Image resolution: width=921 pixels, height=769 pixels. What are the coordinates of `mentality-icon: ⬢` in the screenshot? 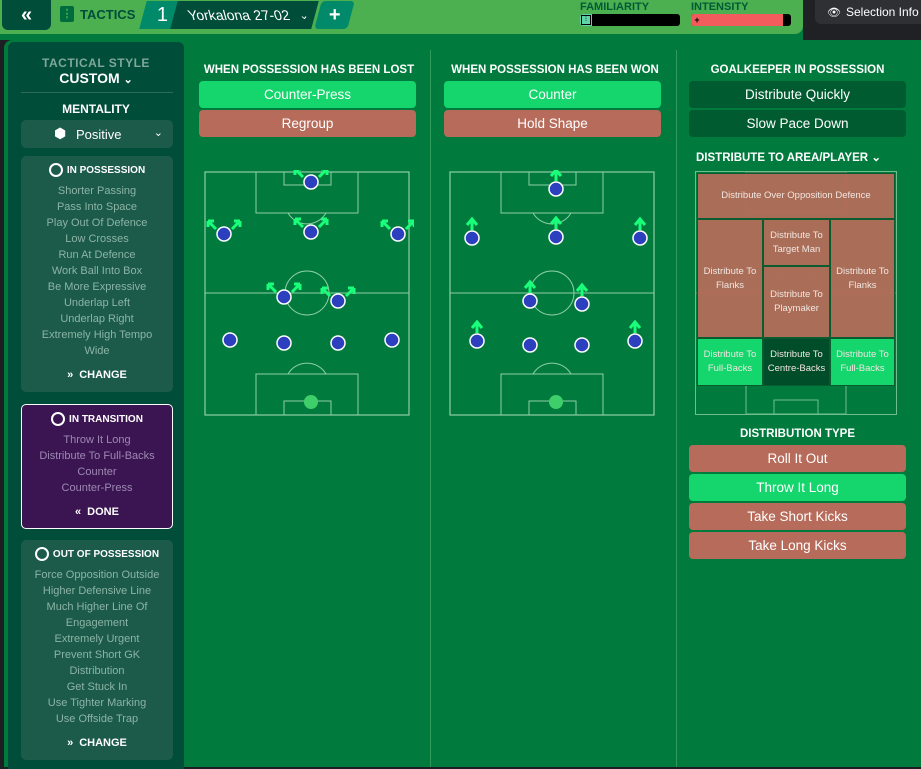 It's located at (60, 133).